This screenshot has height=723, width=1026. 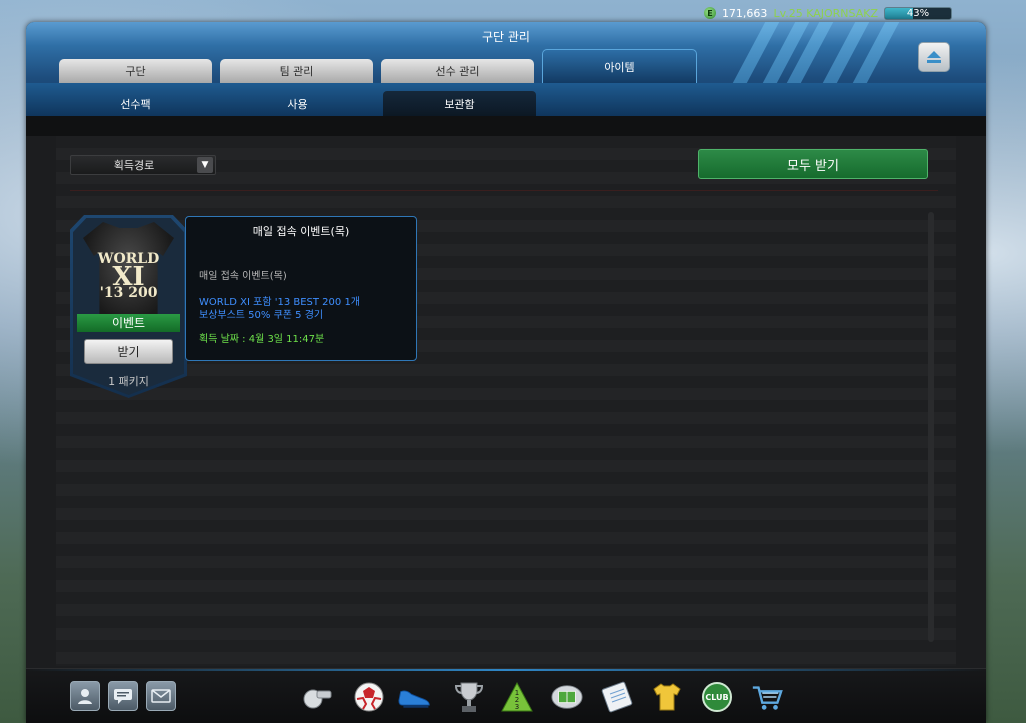 I want to click on window-title: 구단 관리, so click(x=506, y=37).